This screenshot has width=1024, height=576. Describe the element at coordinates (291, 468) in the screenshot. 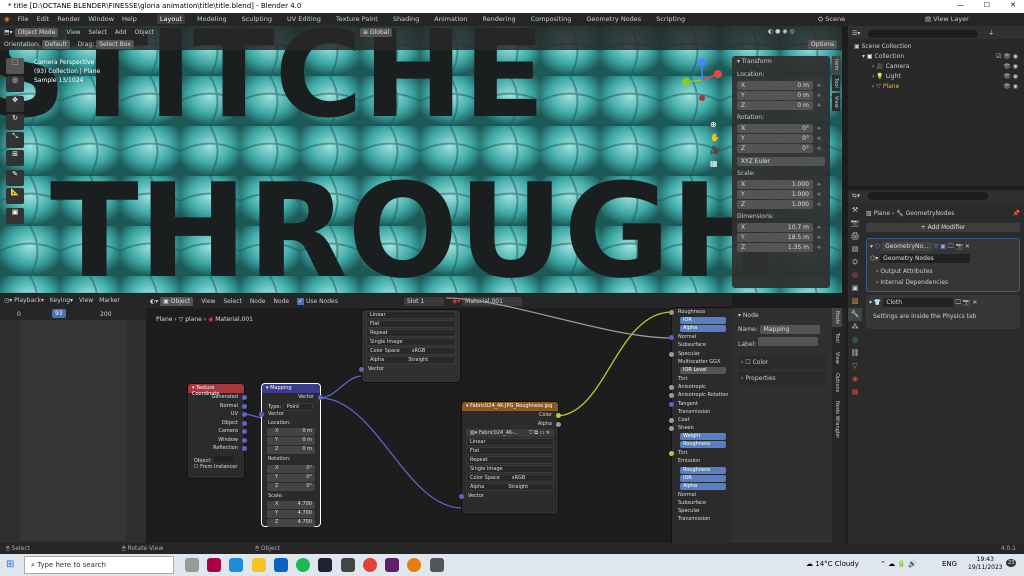

I see `mapping-rot-x: X 0°` at that location.